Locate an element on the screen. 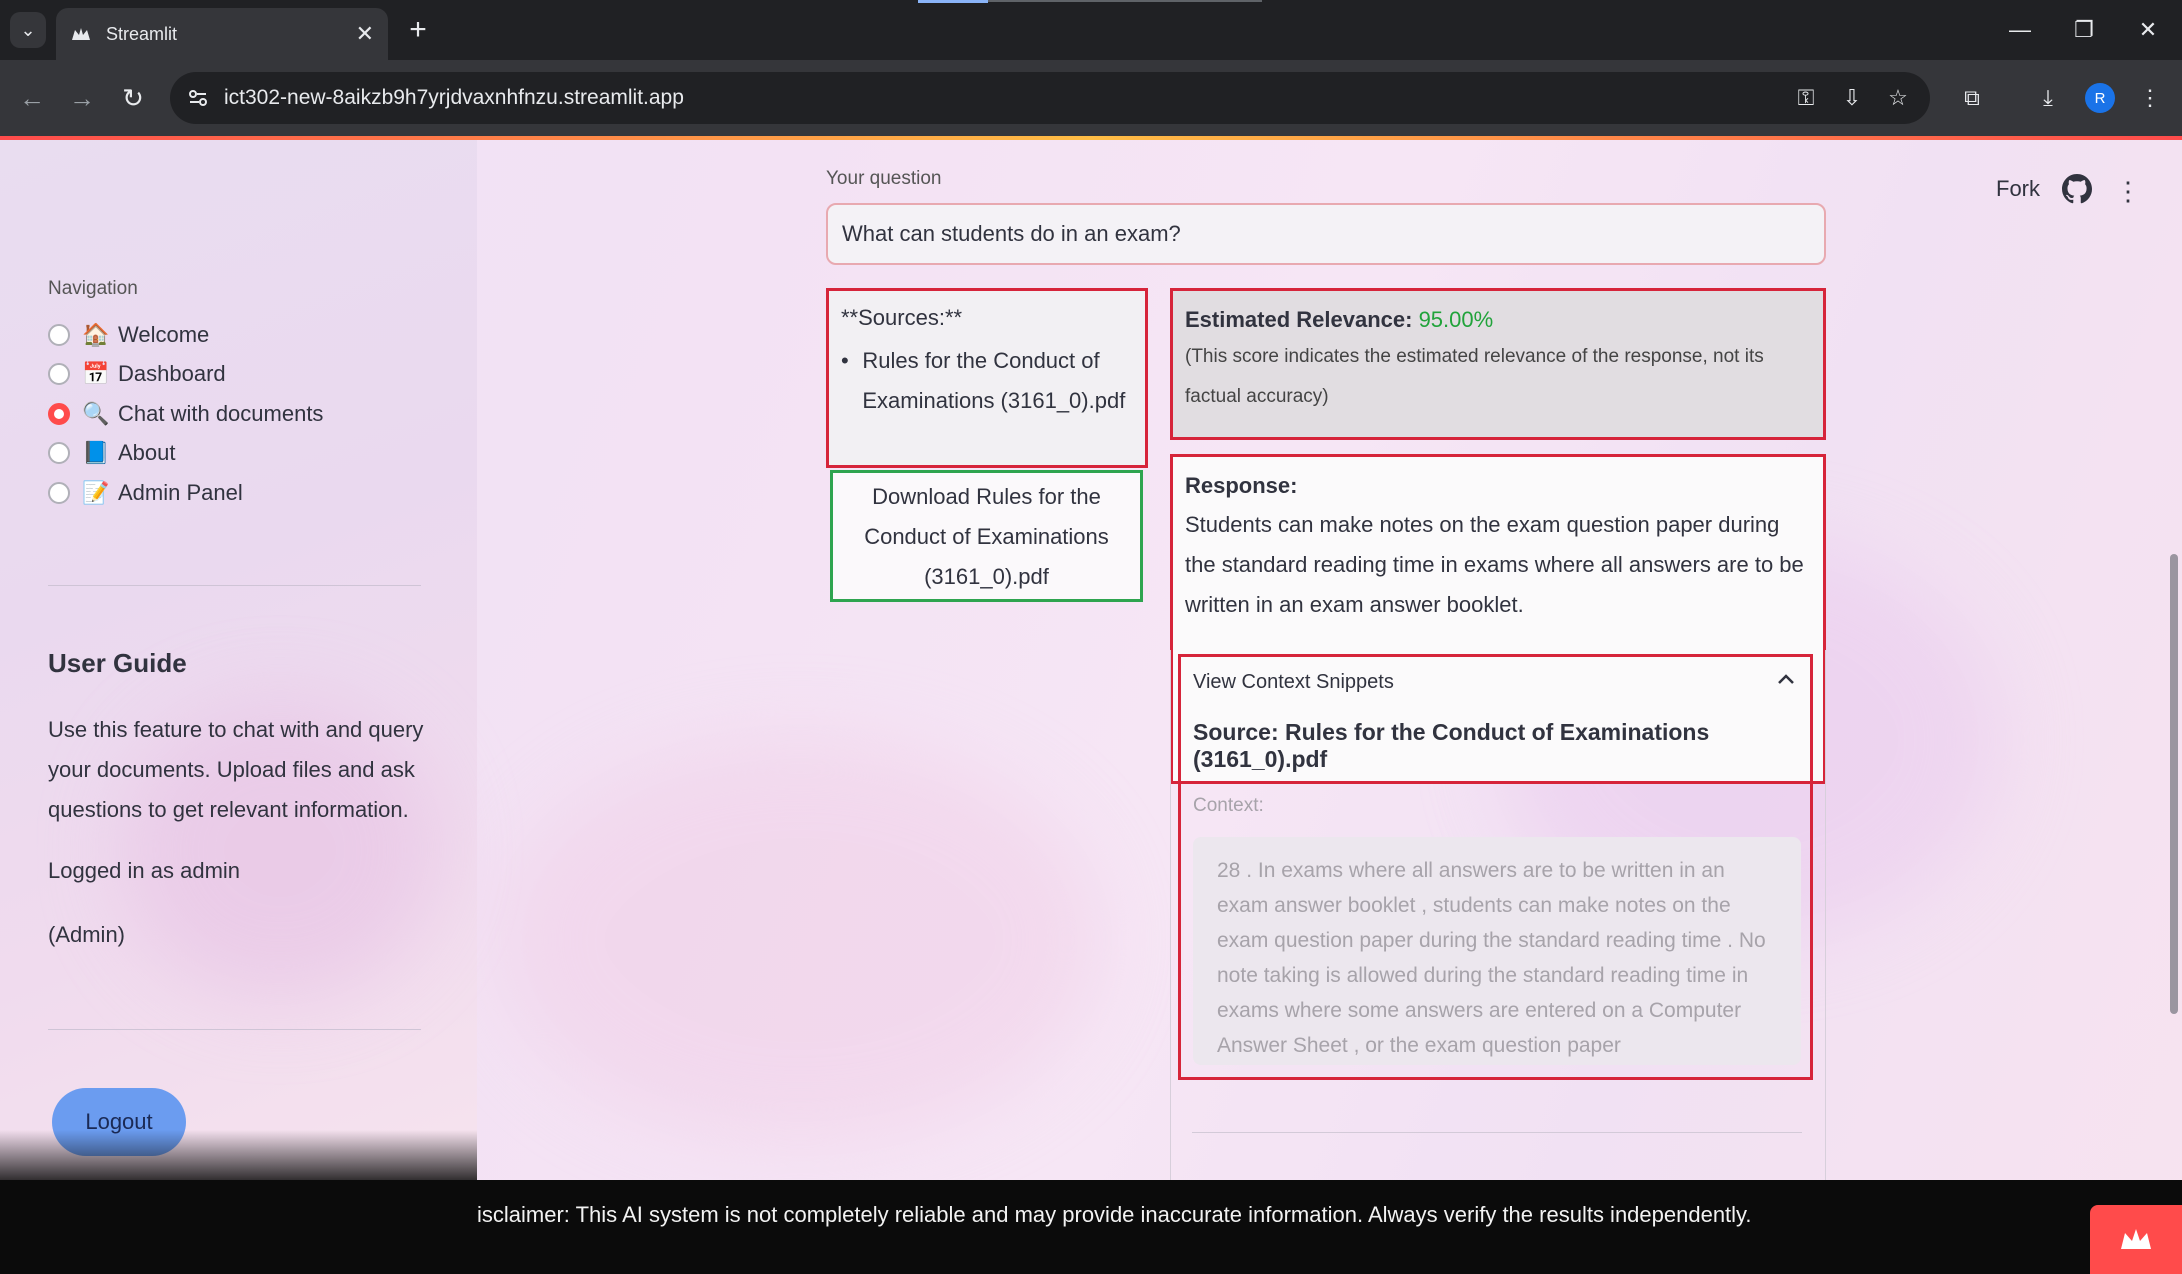  background-blob is located at coordinates (800, 940).